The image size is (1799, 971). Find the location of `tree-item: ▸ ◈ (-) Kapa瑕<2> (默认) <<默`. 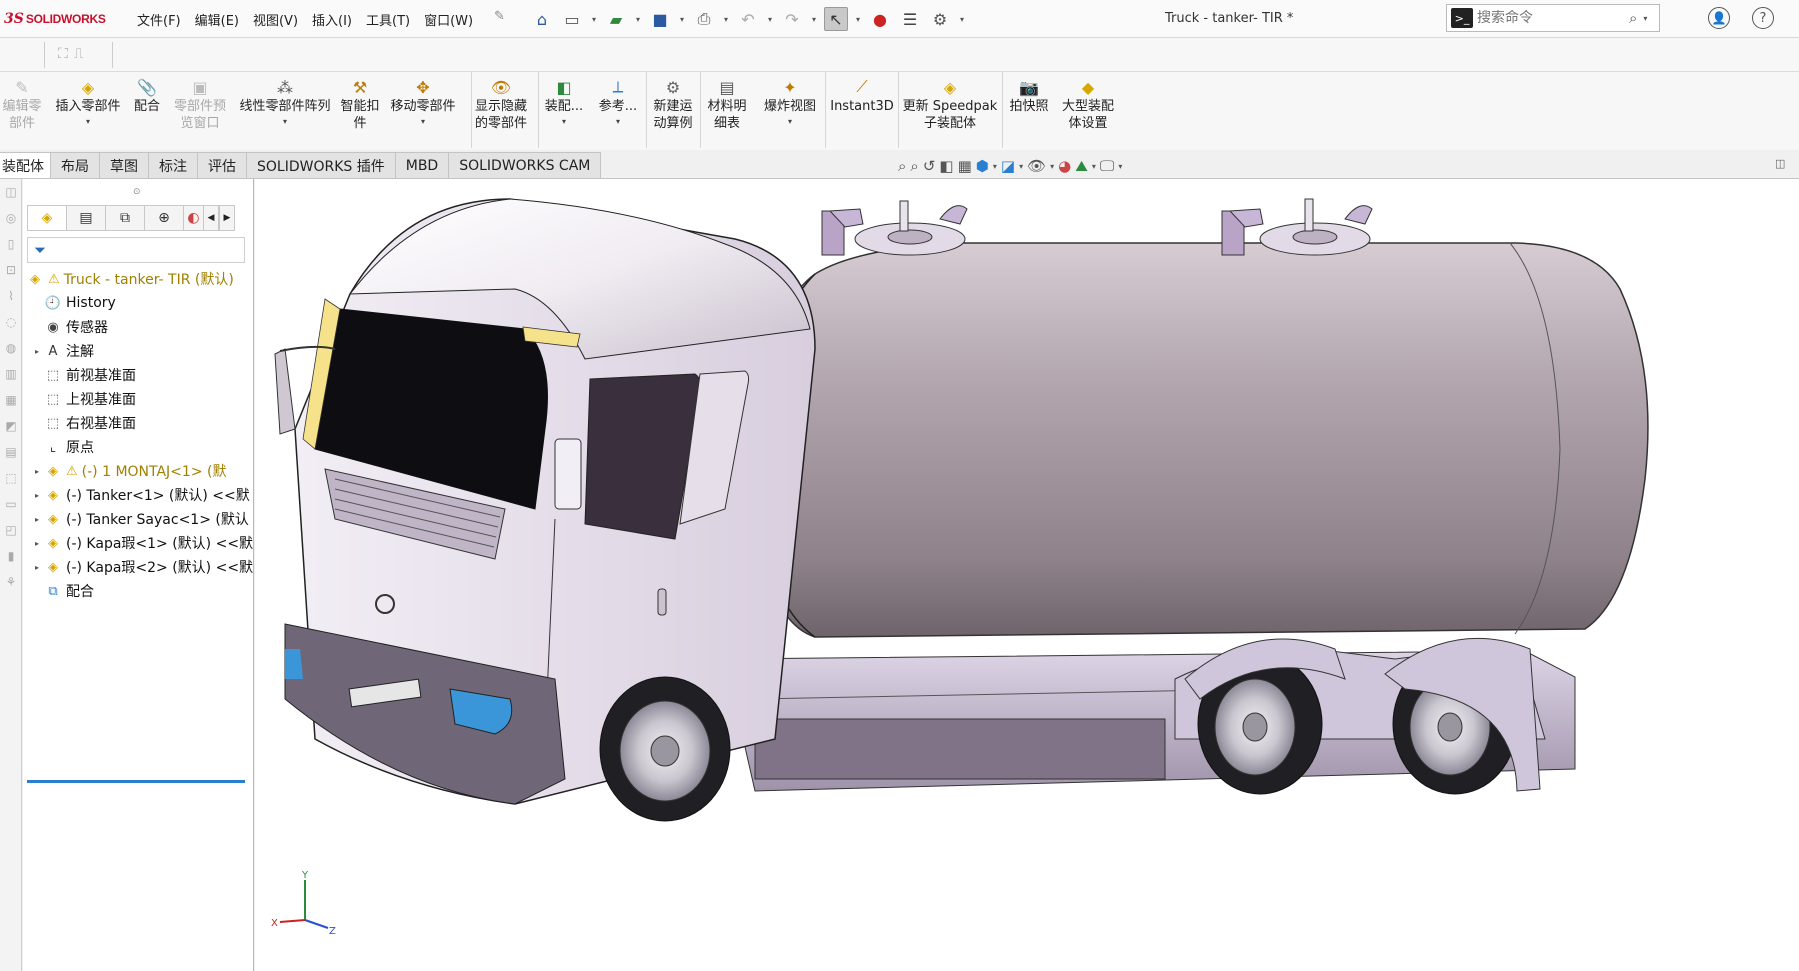

tree-item: ▸ ◈ (-) Kapa瑕<2> (默认) <<默 is located at coordinates (138, 567).